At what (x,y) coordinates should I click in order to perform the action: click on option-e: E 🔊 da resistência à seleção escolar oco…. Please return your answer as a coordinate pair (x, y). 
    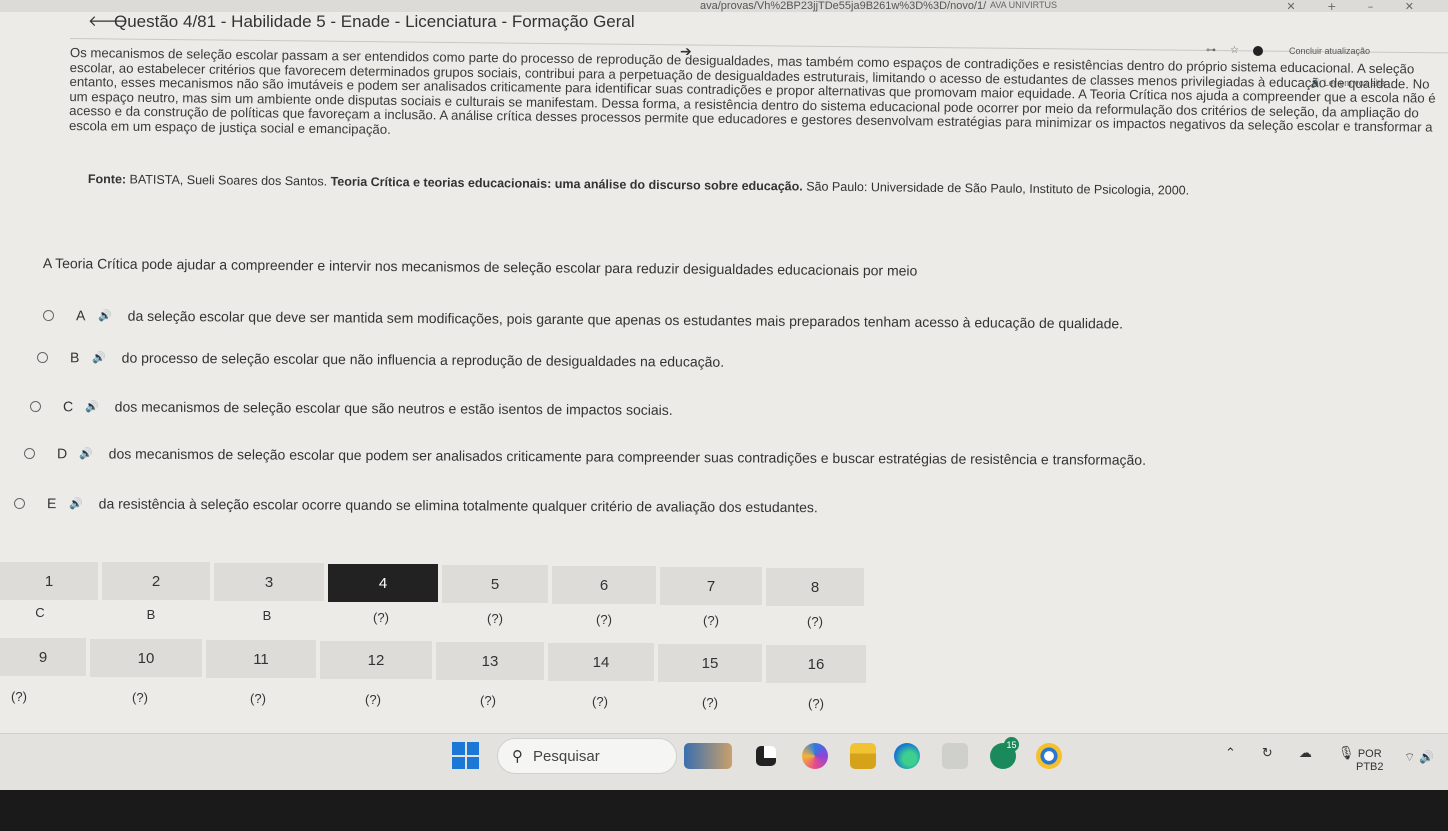
    Looking at the image, I should click on (415, 505).